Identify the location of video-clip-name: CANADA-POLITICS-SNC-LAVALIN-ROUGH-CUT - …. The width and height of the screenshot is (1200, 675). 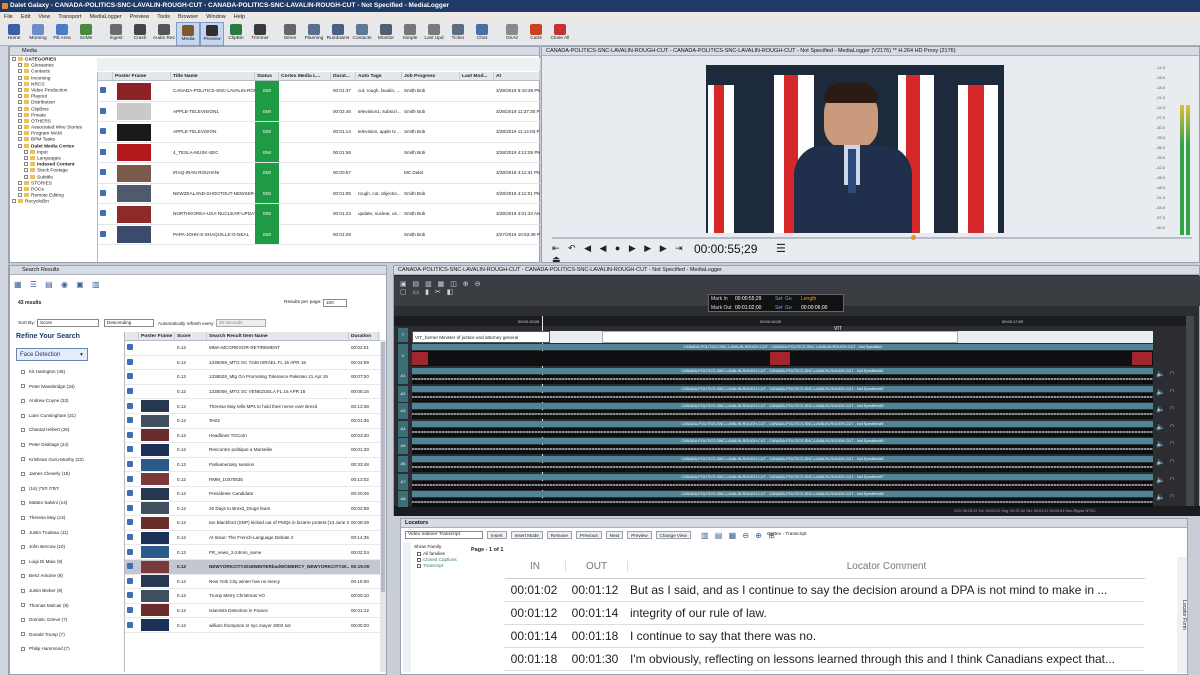
(782, 347).